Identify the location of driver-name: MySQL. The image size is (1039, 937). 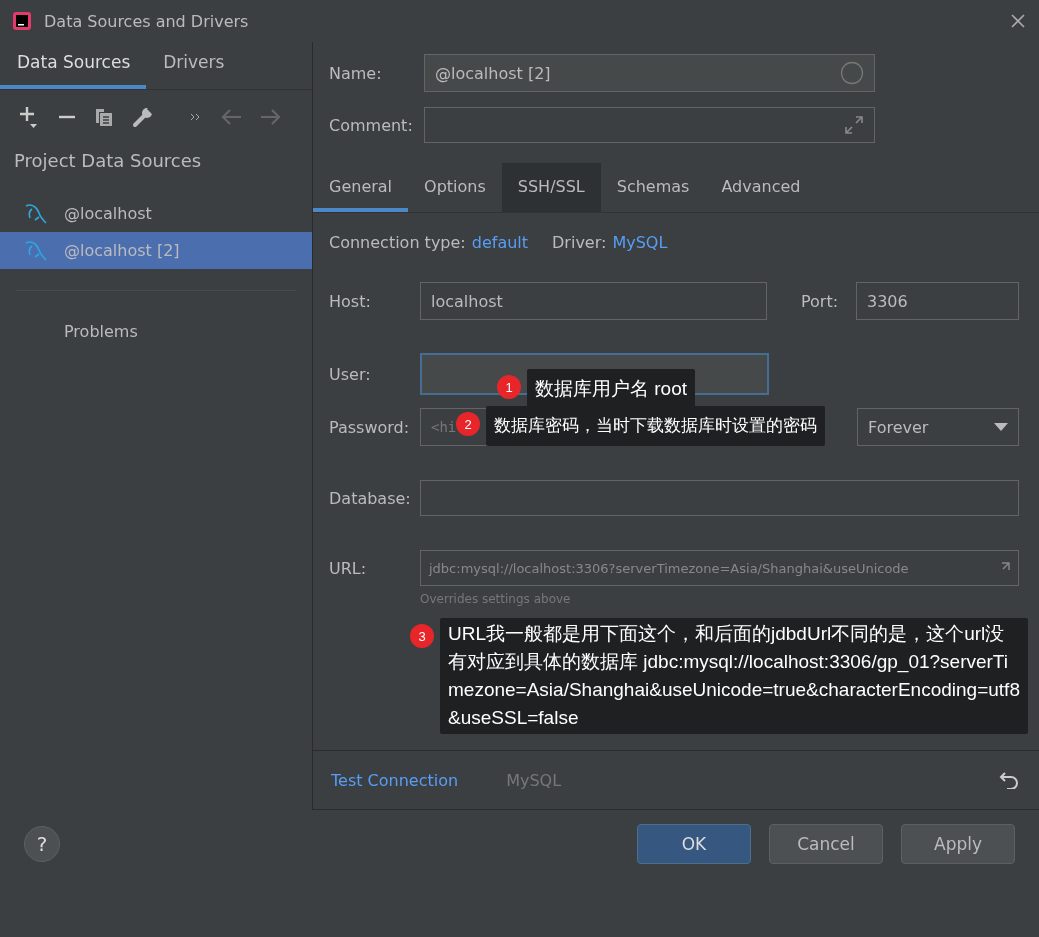
(534, 780).